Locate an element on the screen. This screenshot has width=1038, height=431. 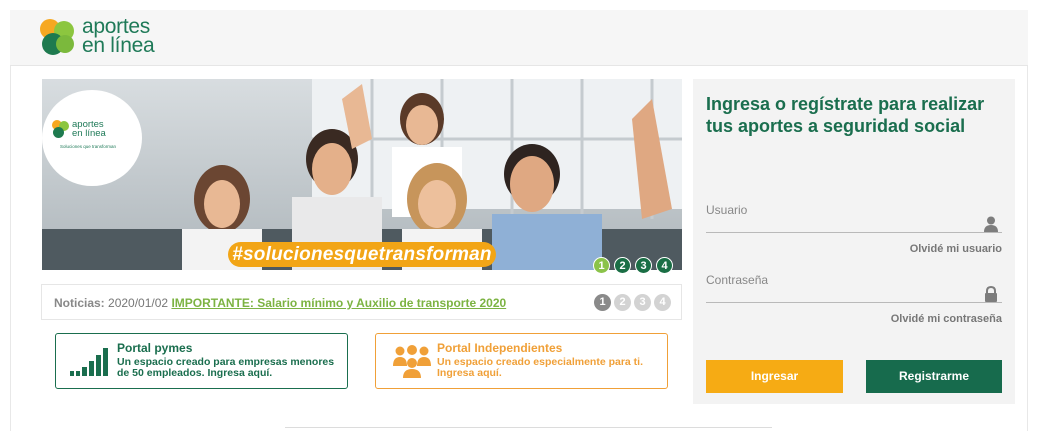
badge-text-line2: en línea is located at coordinates (89, 133).